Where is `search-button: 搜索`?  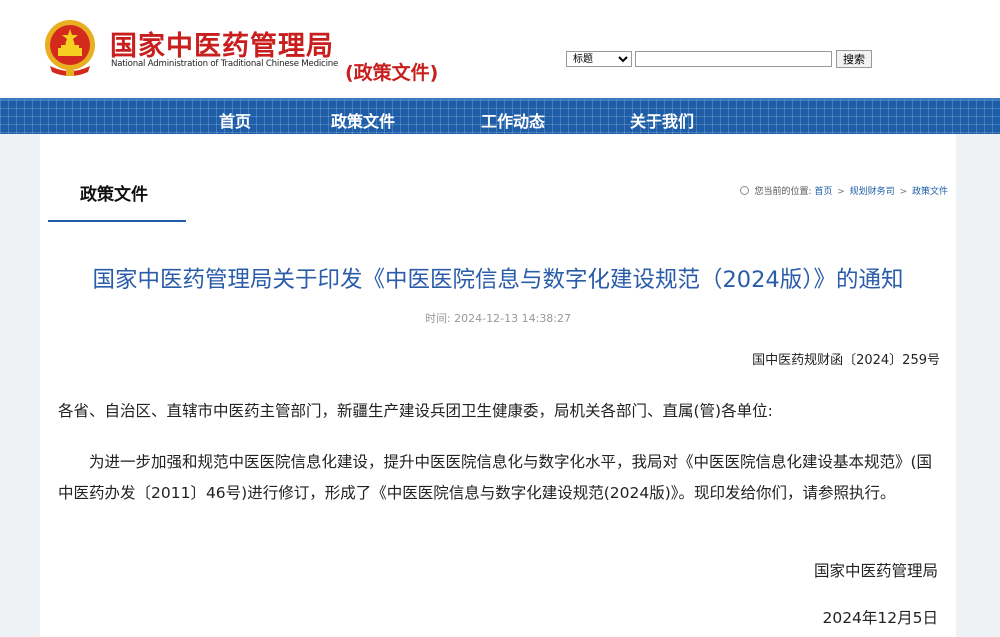
search-button: 搜索 is located at coordinates (854, 59).